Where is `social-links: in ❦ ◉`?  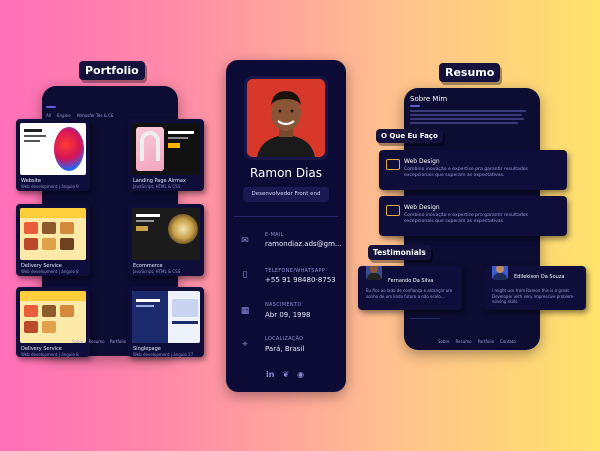 social-links: in ❦ ◉ is located at coordinates (285, 374).